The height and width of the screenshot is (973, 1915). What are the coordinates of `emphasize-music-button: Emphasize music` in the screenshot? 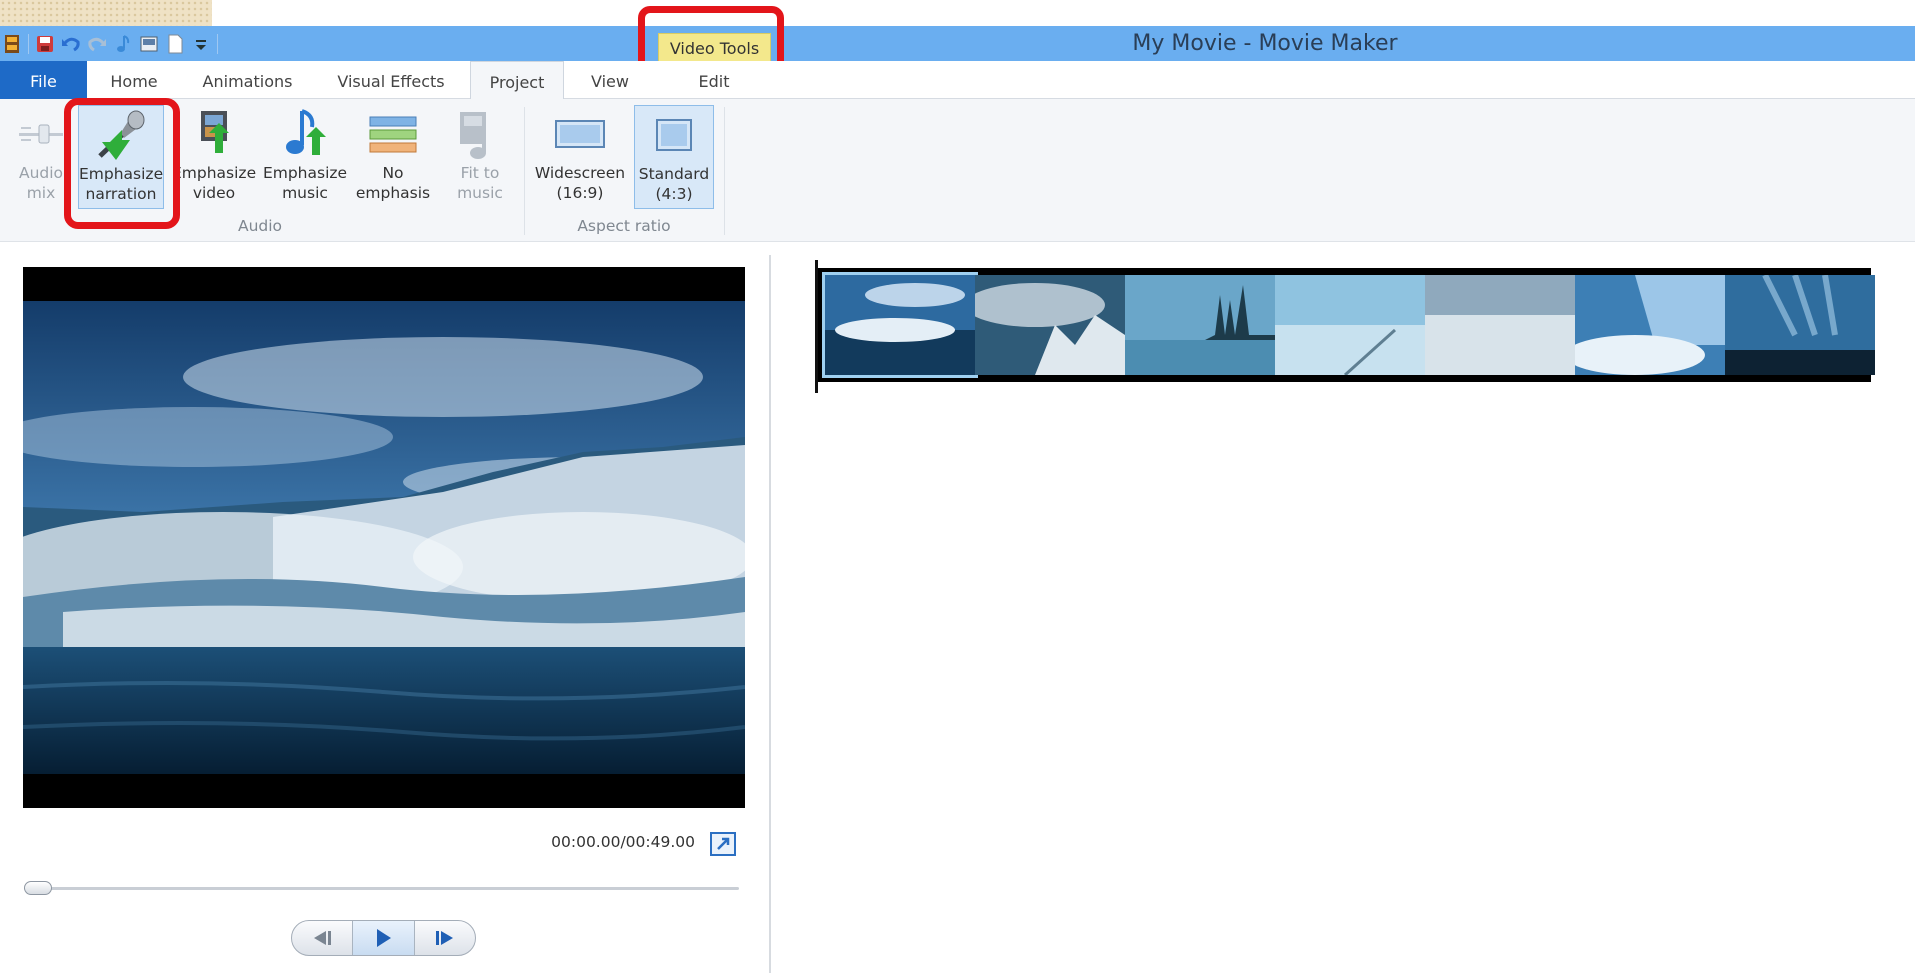 It's located at (305, 157).